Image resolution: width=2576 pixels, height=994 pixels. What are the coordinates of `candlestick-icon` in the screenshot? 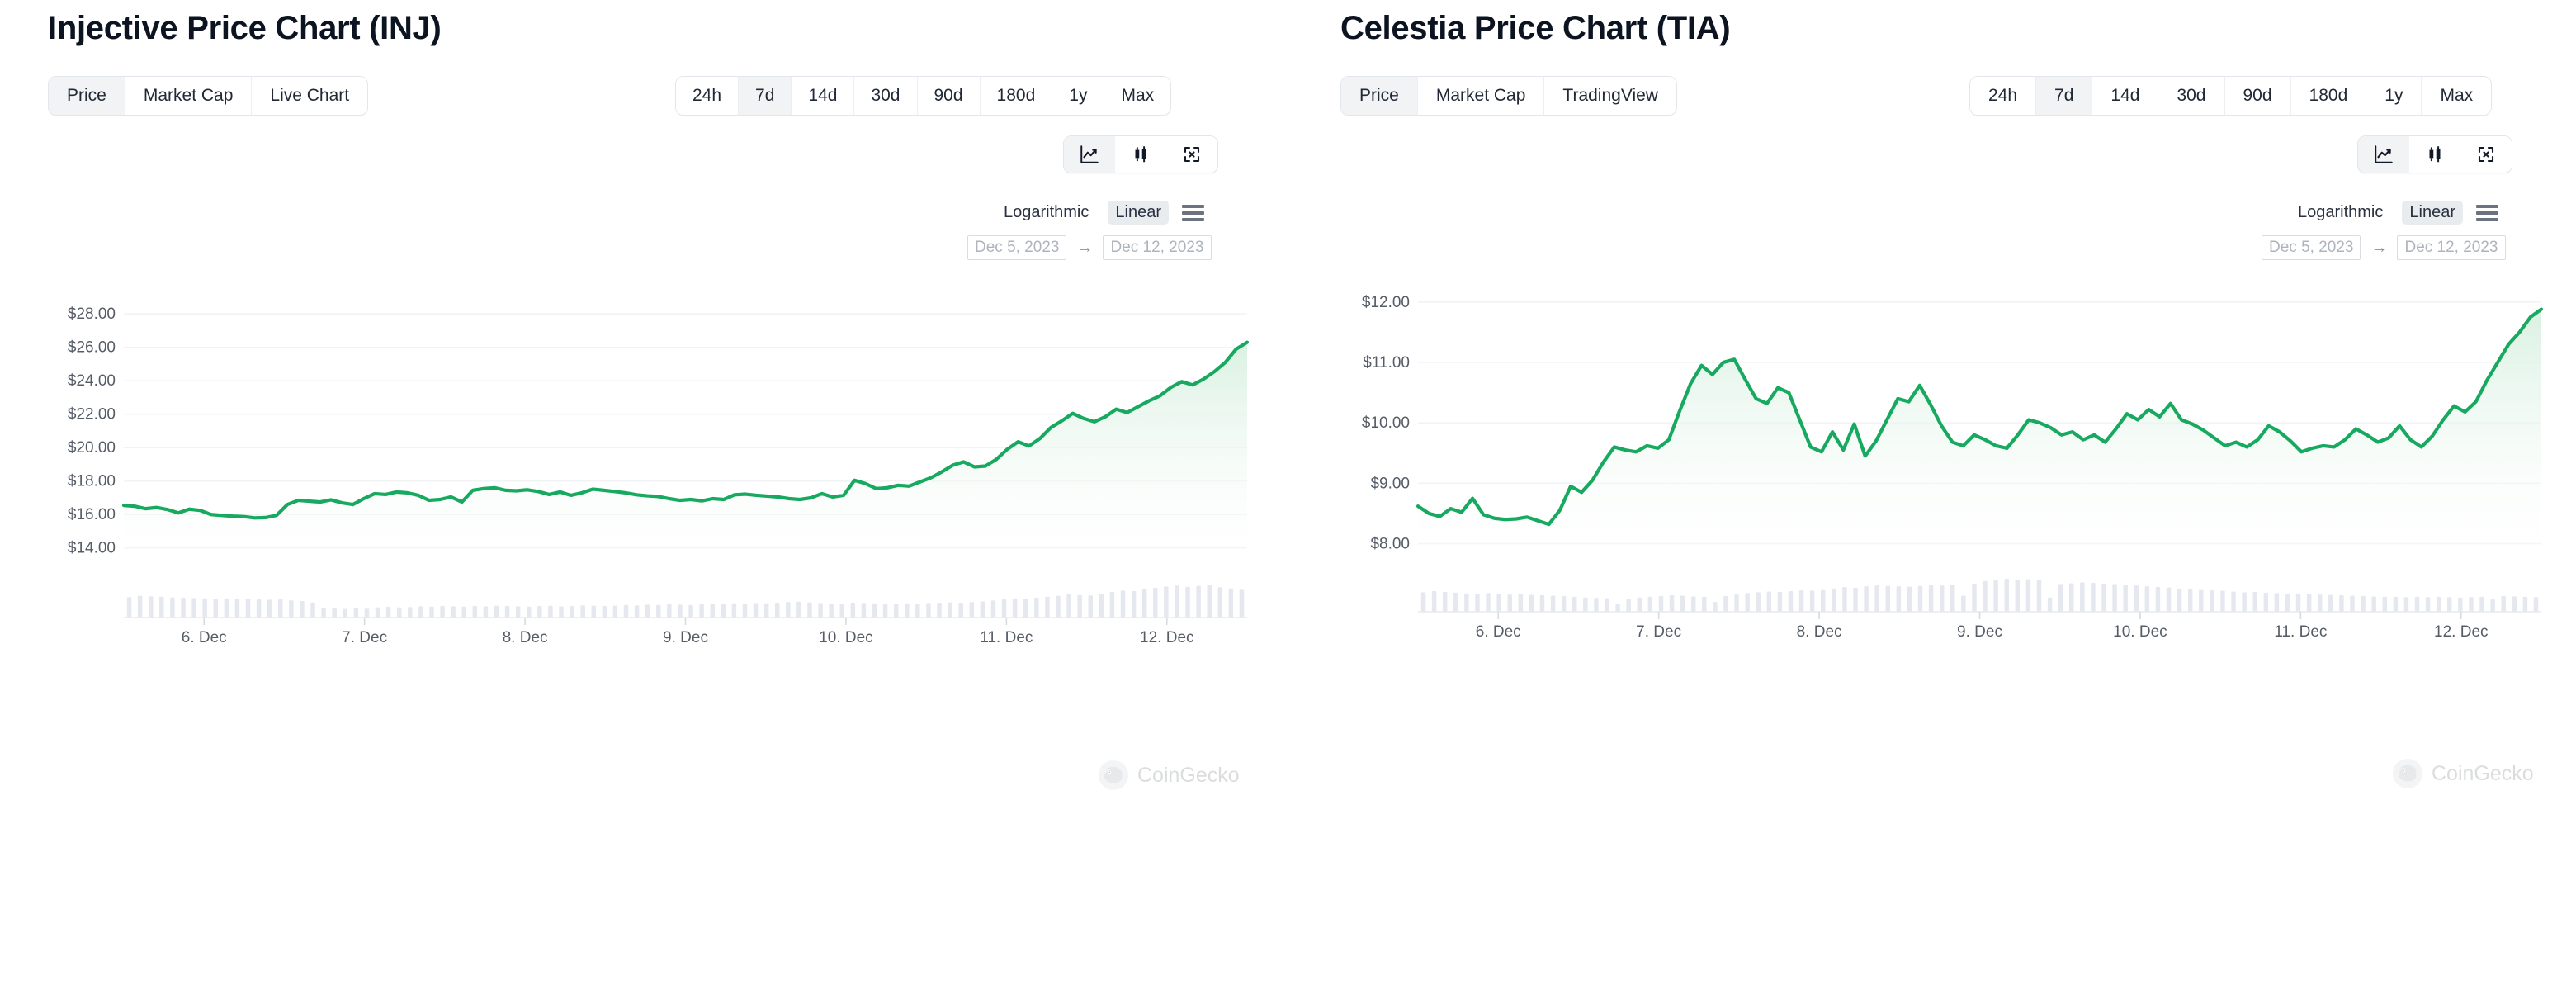 It's located at (1140, 154).